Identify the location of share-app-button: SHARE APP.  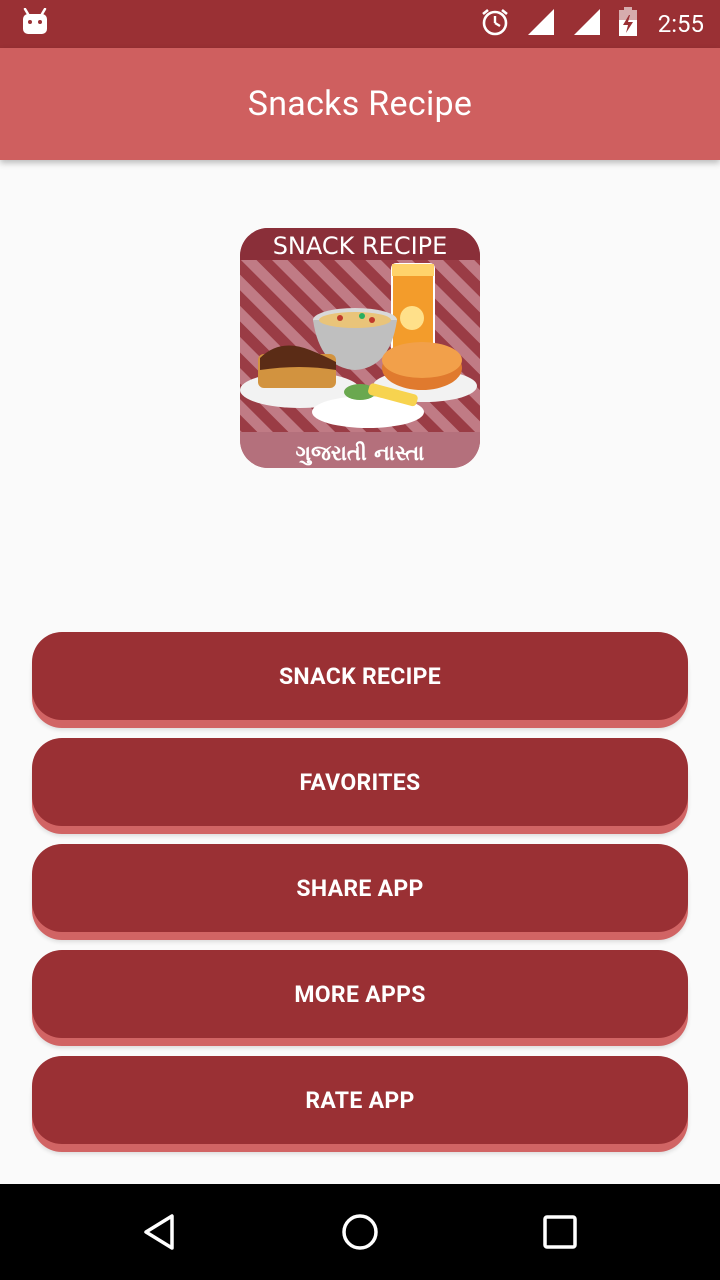
(360, 888).